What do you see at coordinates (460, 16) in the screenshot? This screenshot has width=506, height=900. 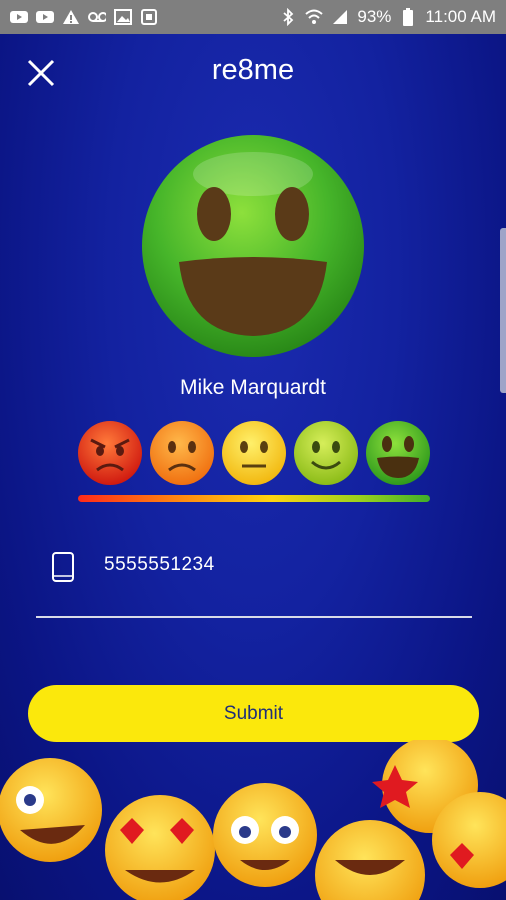 I see `clock: 11:00 AM` at bounding box center [460, 16].